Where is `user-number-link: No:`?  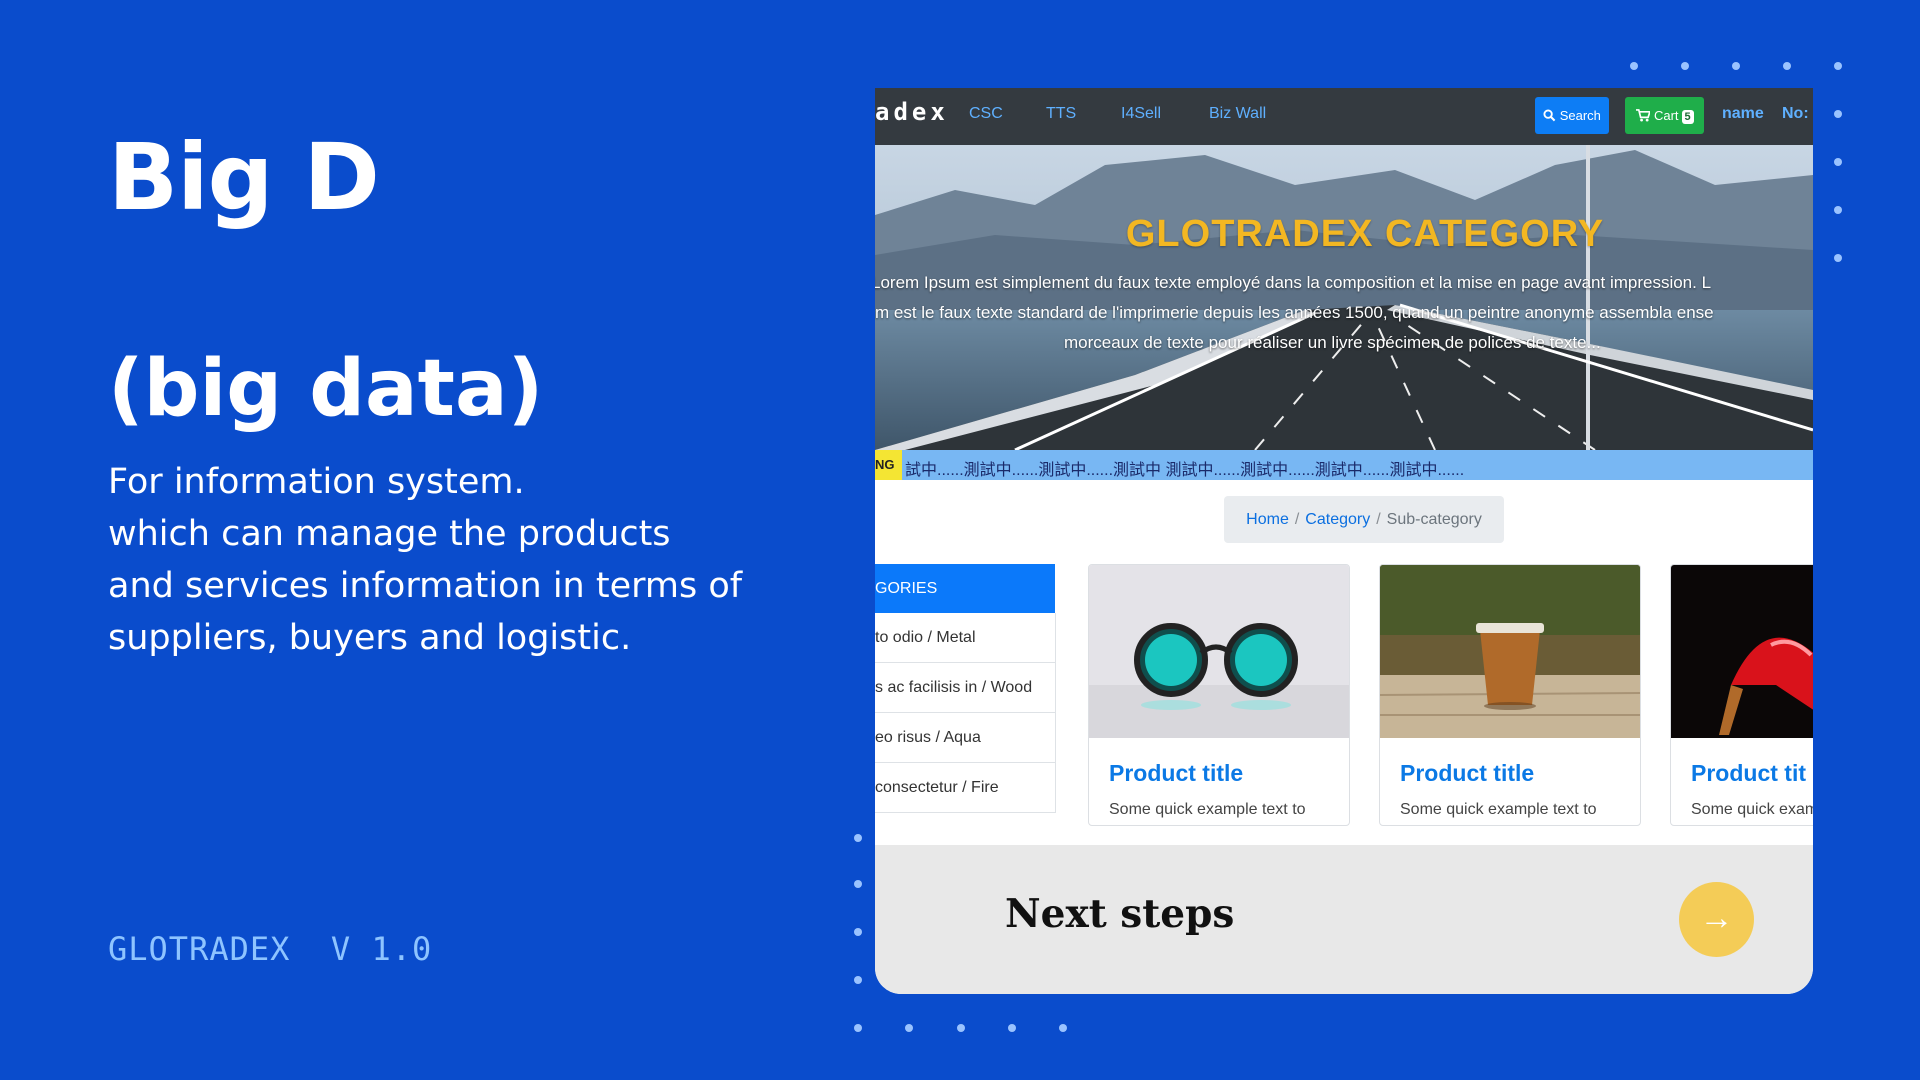
user-number-link: No: is located at coordinates (1795, 114).